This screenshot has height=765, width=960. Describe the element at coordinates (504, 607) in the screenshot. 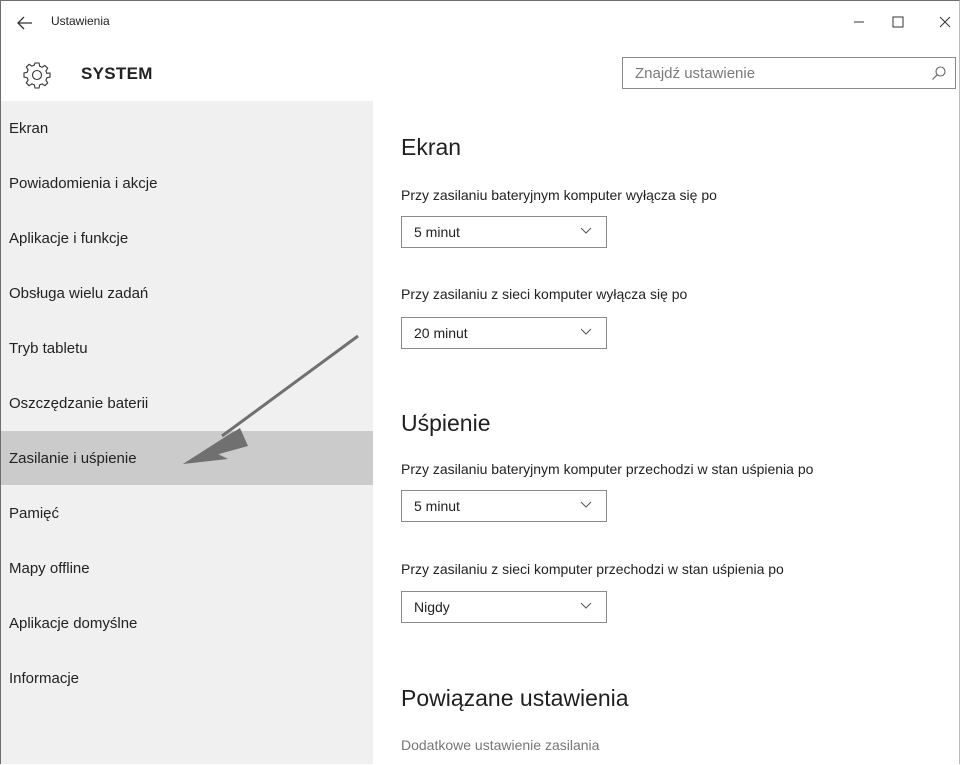

I see `sleep-ac-dropdown: Nigdy` at that location.